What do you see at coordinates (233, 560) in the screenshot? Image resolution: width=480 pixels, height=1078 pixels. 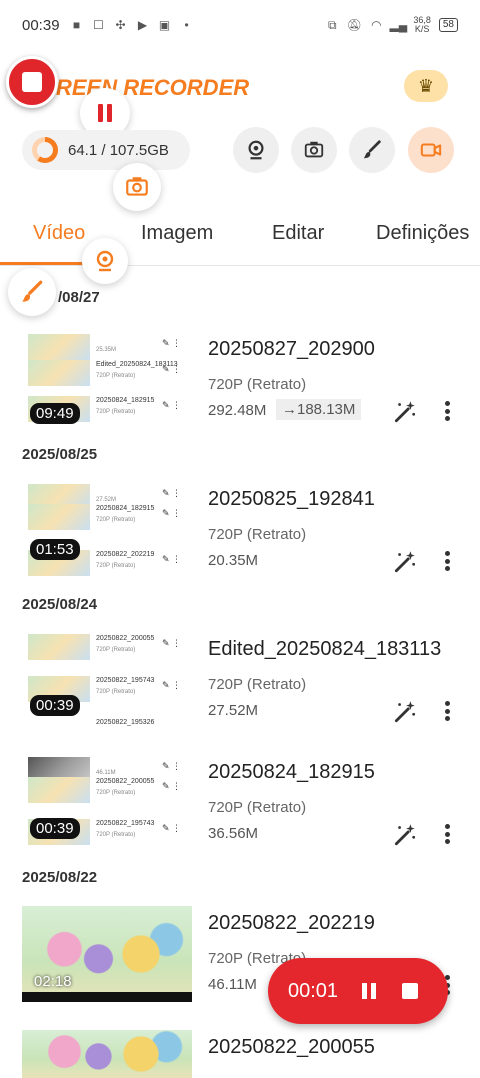 I see `video-size: 20.35M` at bounding box center [233, 560].